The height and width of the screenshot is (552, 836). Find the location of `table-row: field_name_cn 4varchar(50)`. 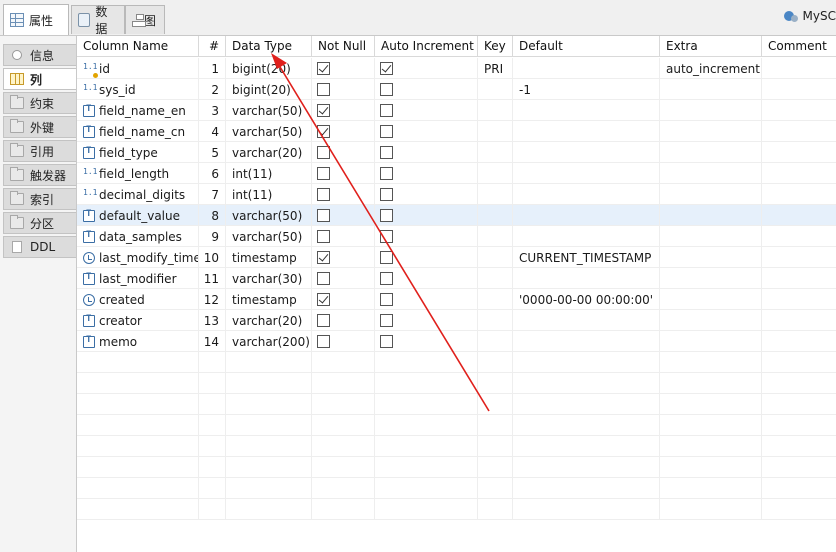

table-row: field_name_cn 4varchar(50) is located at coordinates (456, 131).